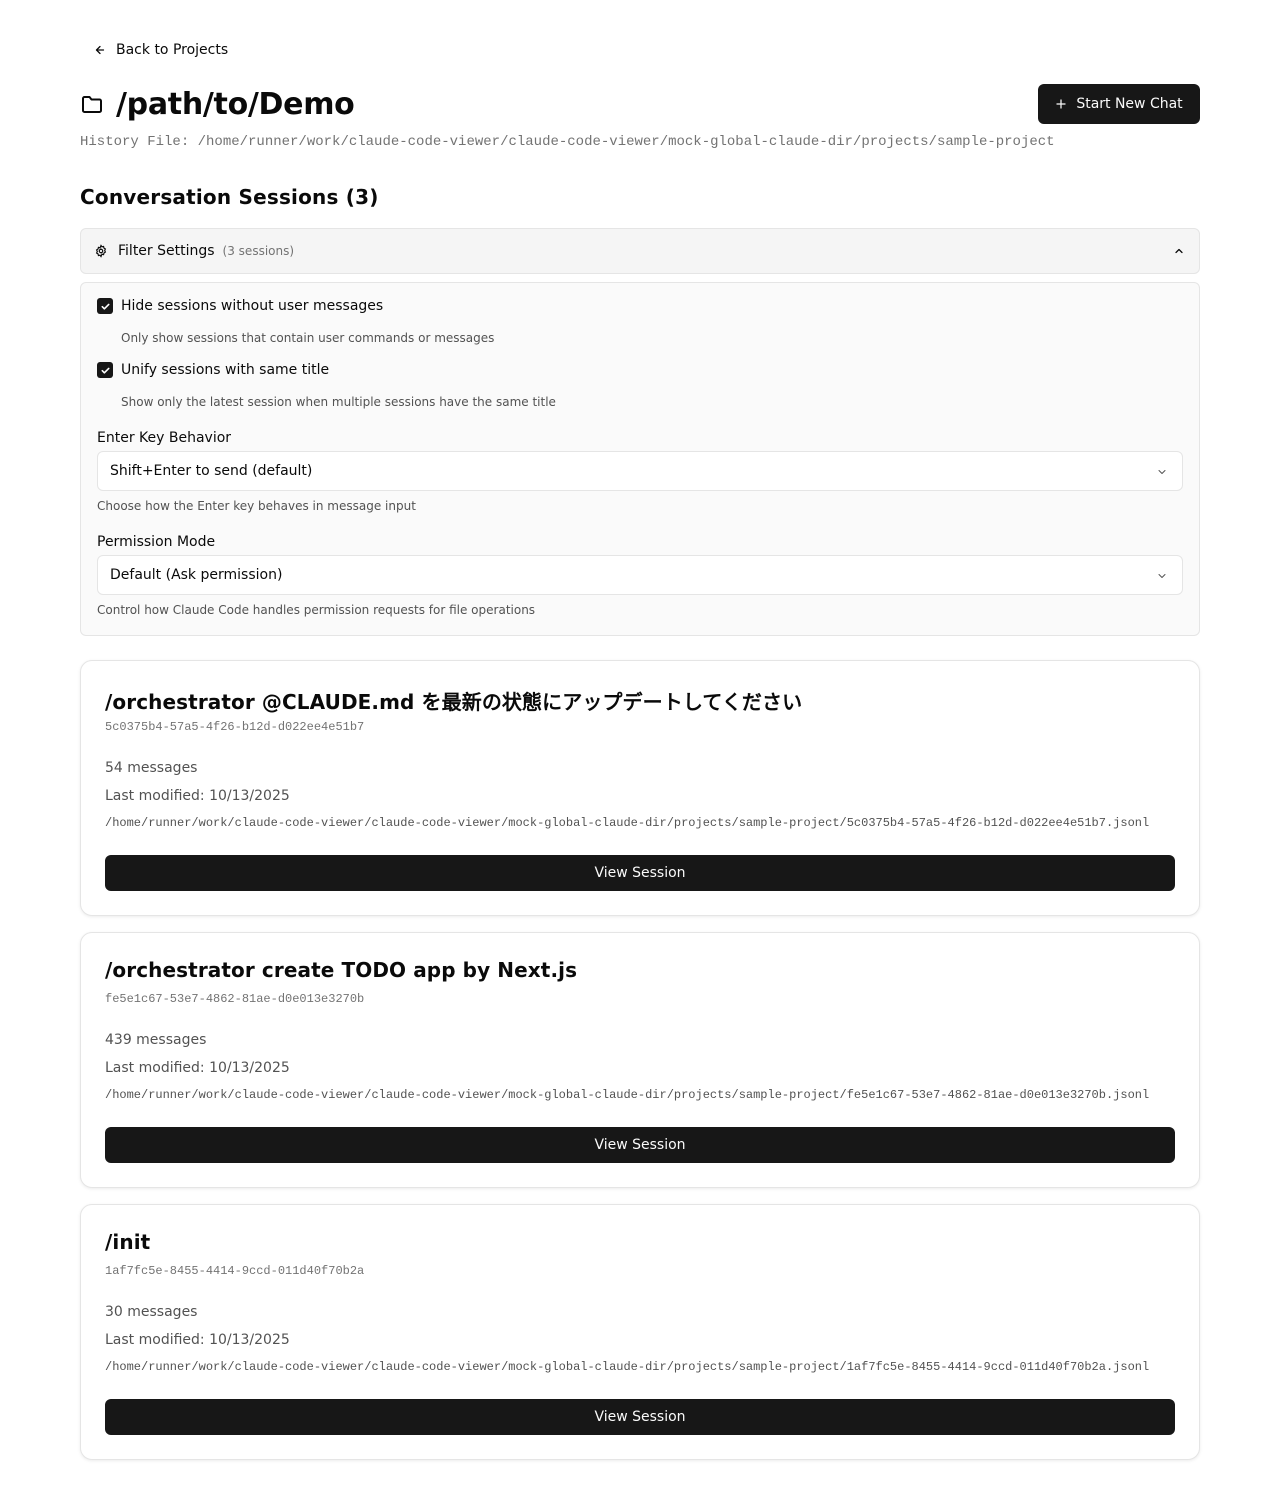 The image size is (1280, 1492). Describe the element at coordinates (225, 370) in the screenshot. I see `unify-titles-label: Unify sessions with same title` at that location.